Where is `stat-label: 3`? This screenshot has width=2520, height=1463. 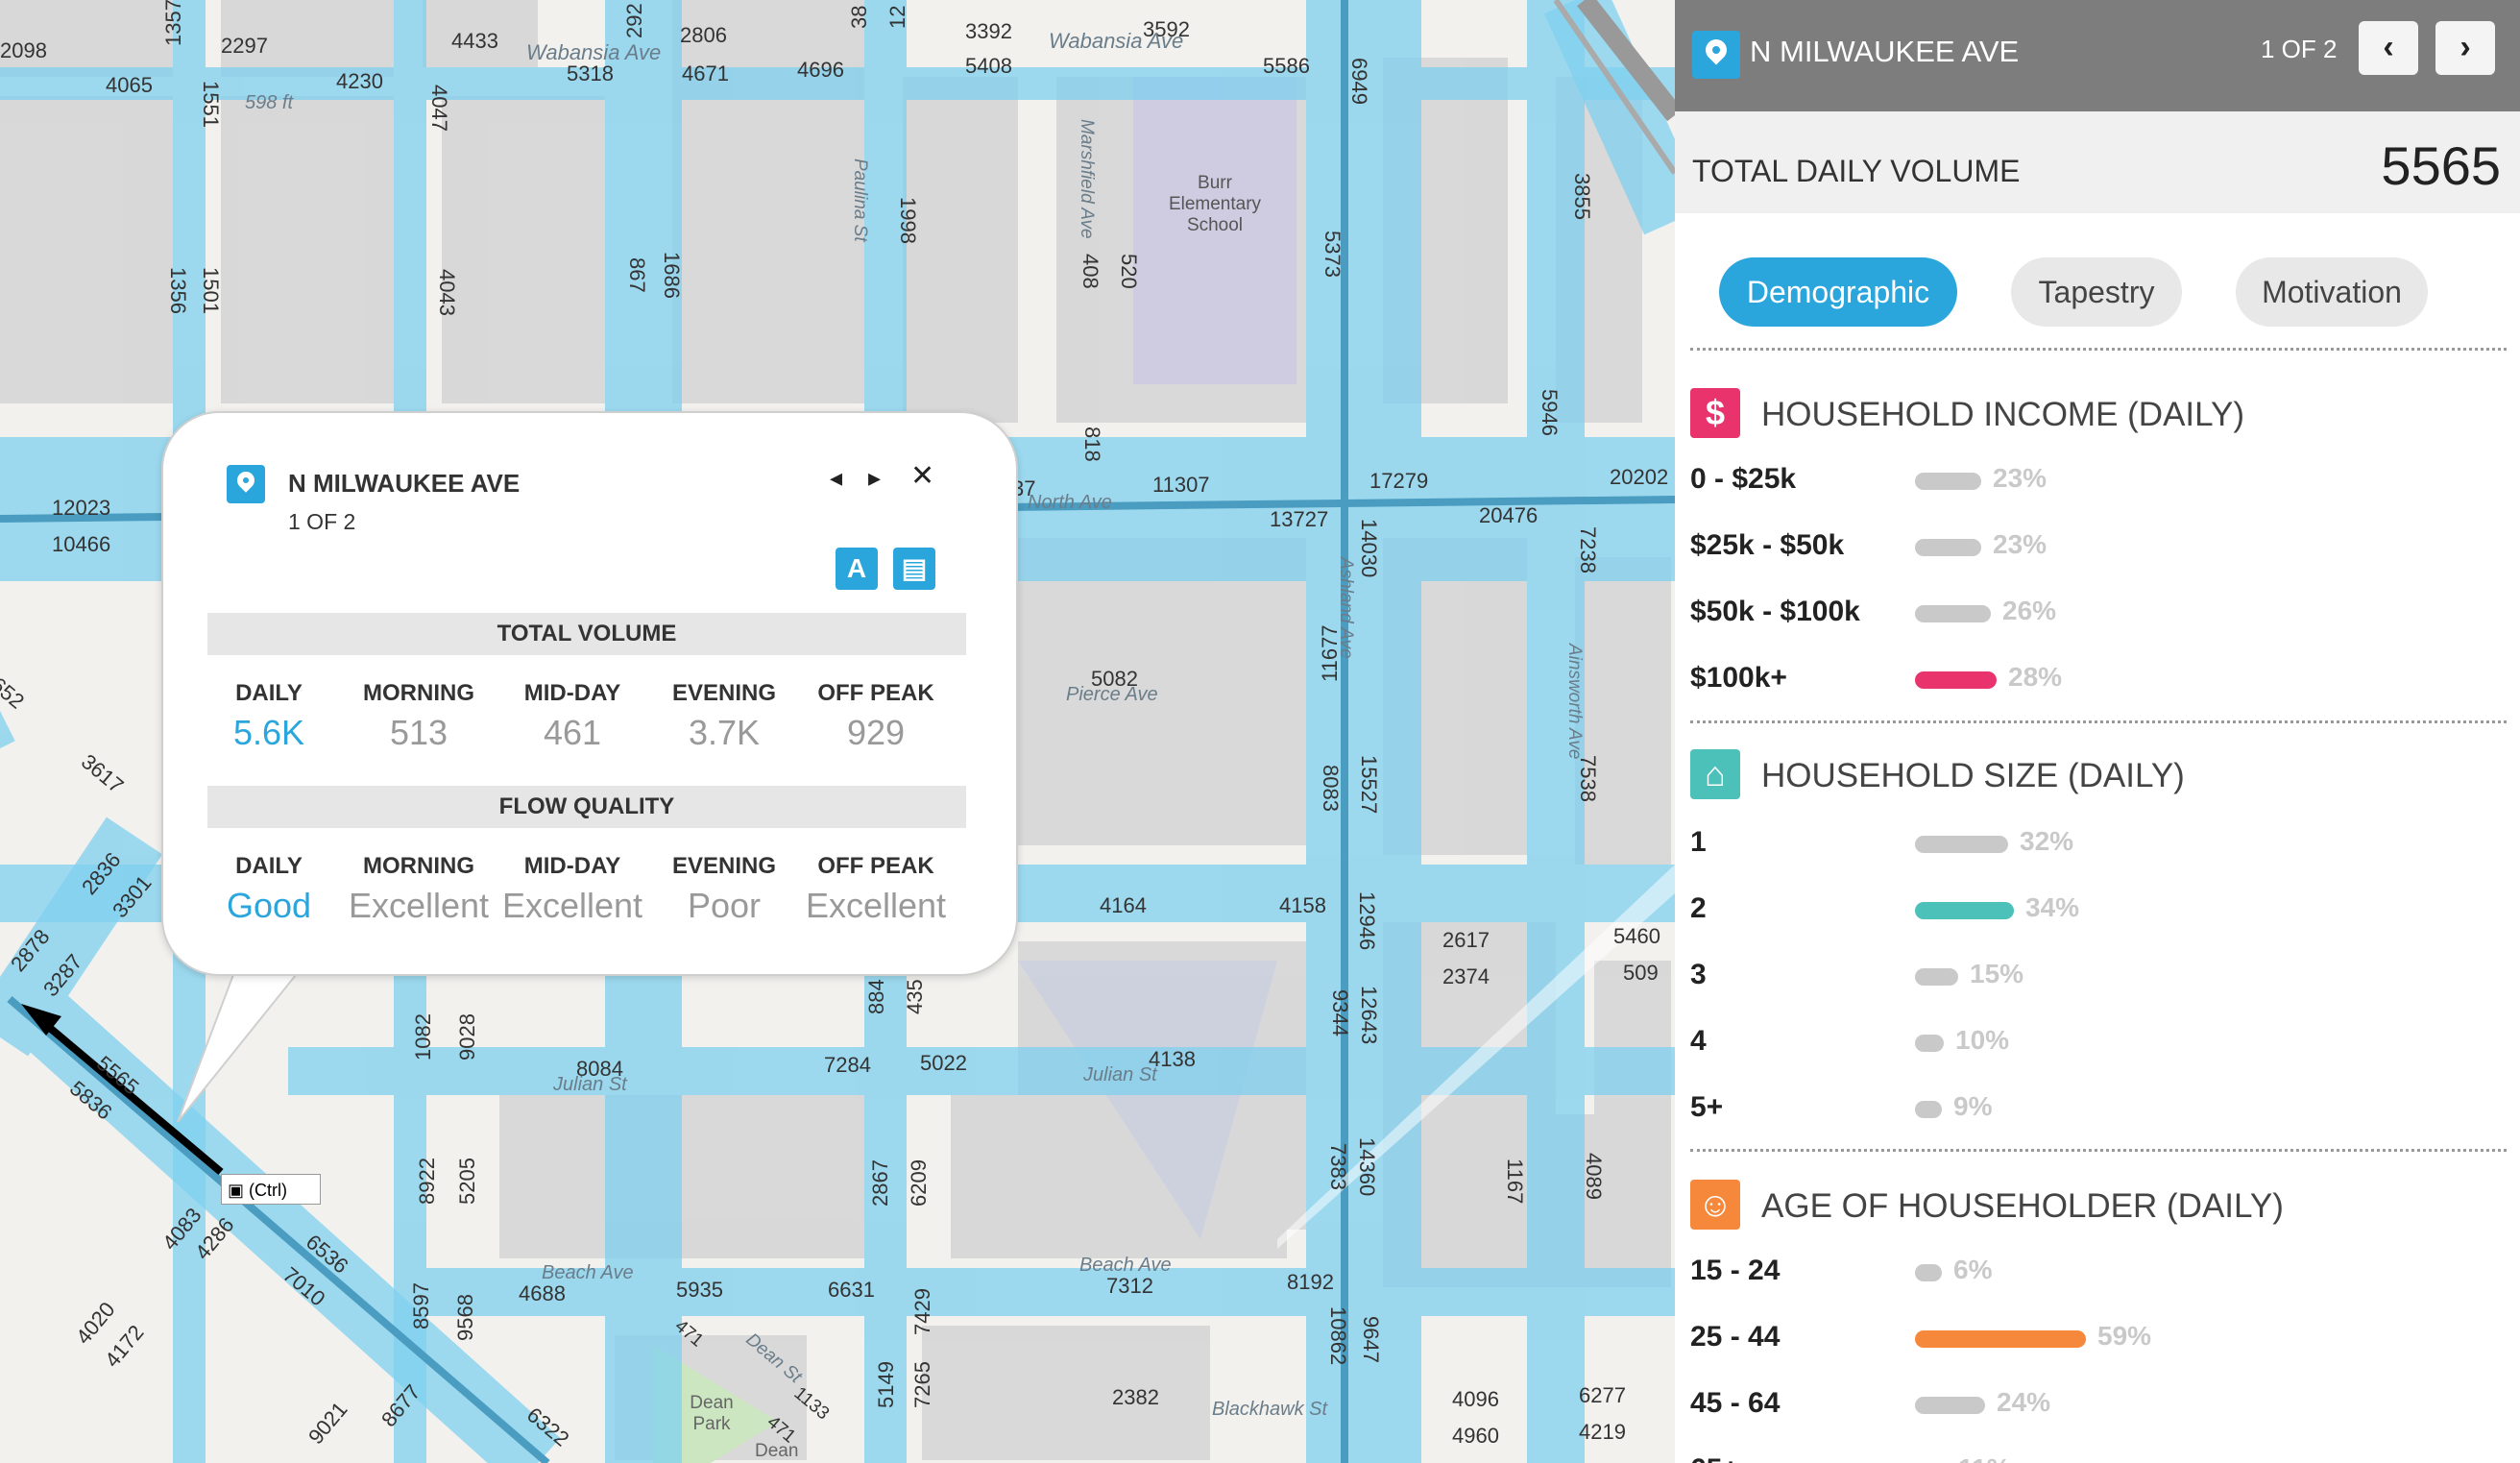
stat-label: 3 is located at coordinates (1698, 974).